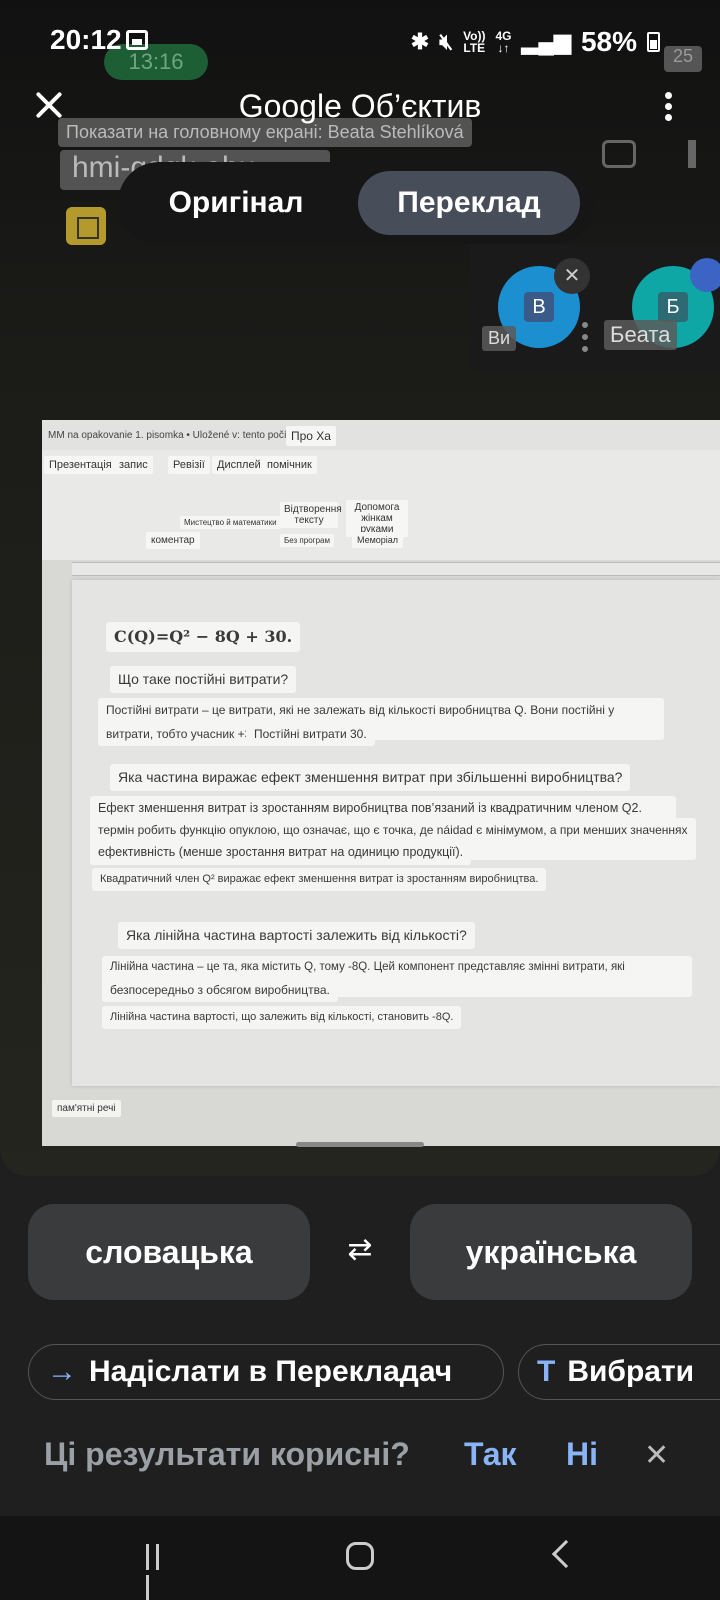 This screenshot has height=1600, width=720. What do you see at coordinates (551, 1252) in the screenshot?
I see `target-language-button: українська` at bounding box center [551, 1252].